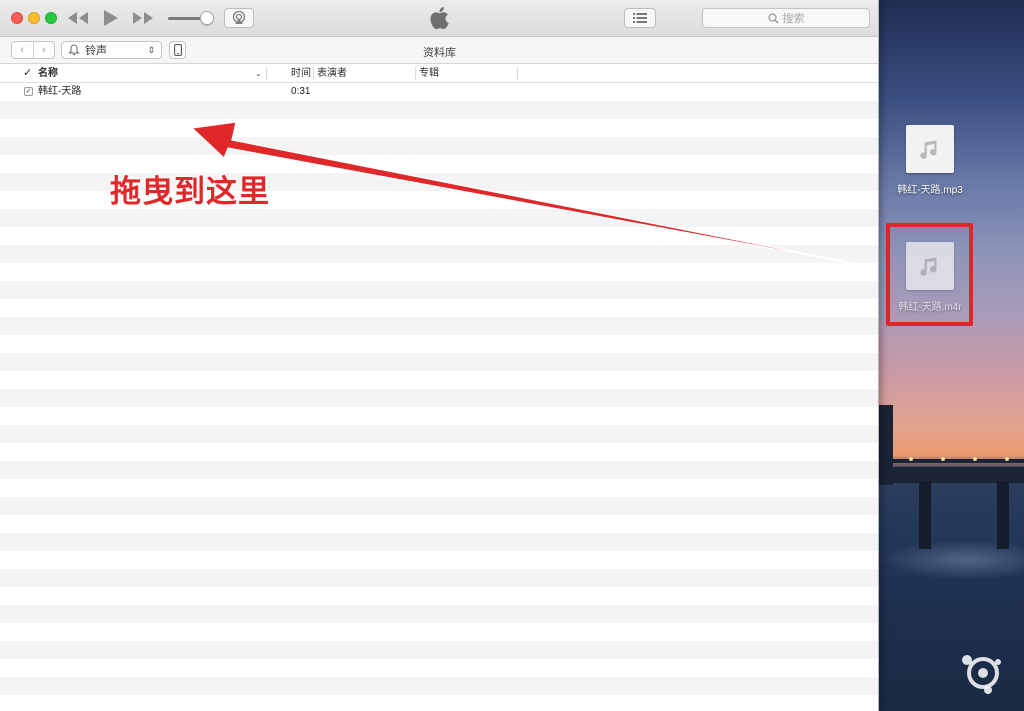 The width and height of the screenshot is (1024, 711). What do you see at coordinates (28, 91) in the screenshot?
I see `track-checkbox: ✓` at bounding box center [28, 91].